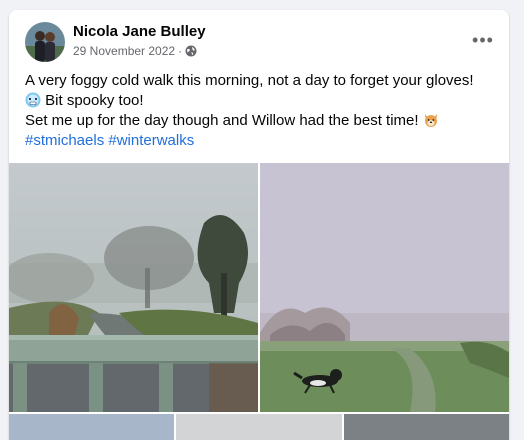  I want to click on cold-face-emoji, so click(33, 100).